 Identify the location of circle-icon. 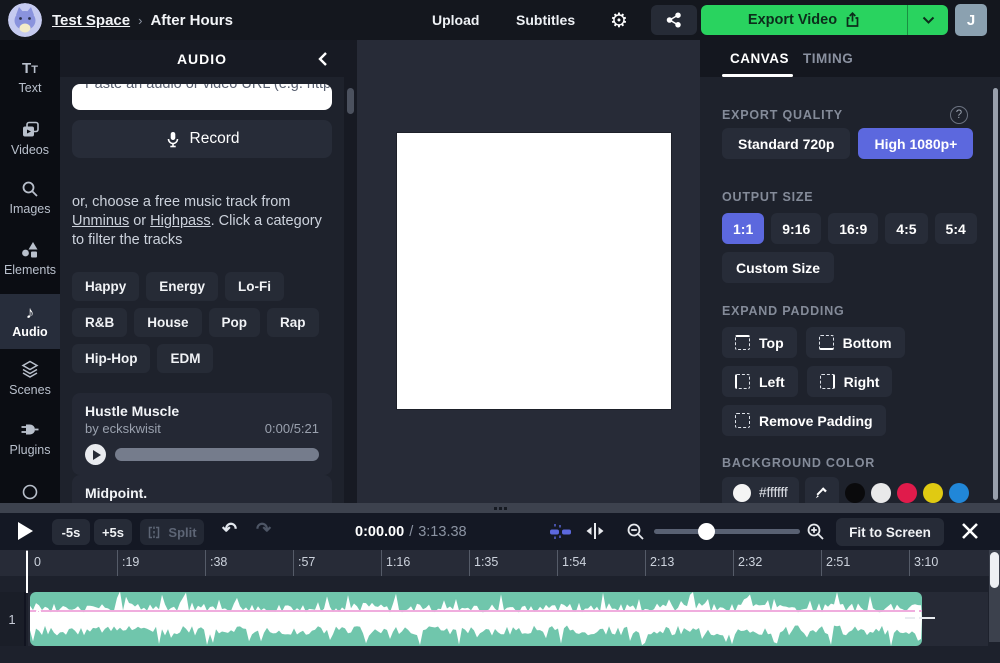
(30, 492).